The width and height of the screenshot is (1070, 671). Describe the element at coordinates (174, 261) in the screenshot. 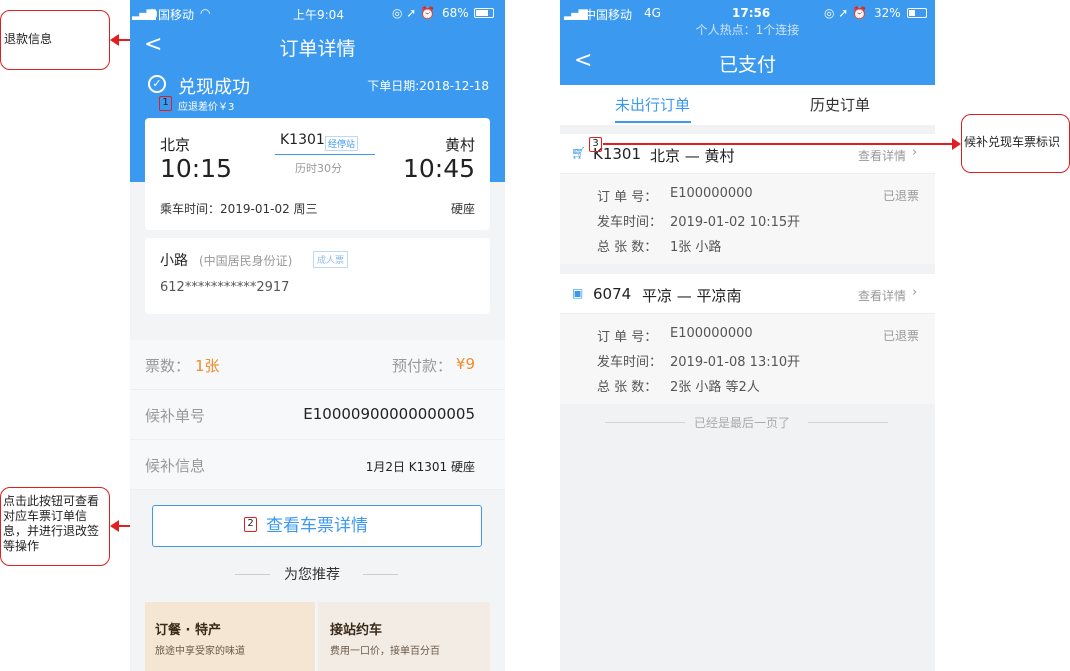

I see `passenger-name: 小路` at that location.